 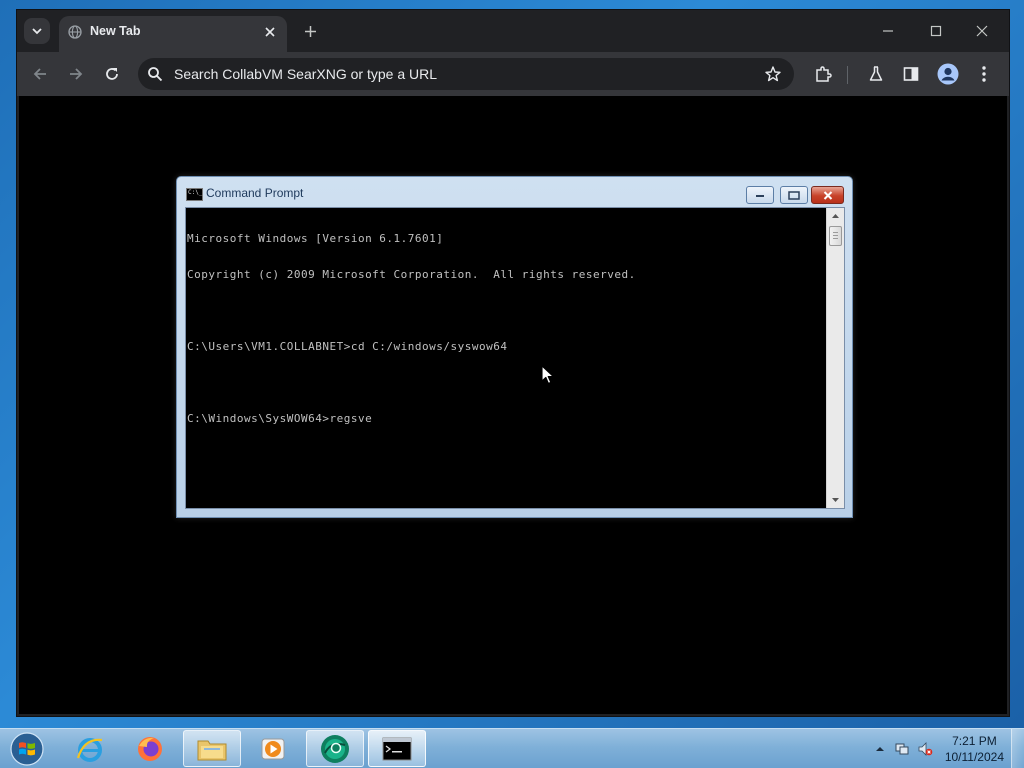 I want to click on cmd-titlebar: C:\_ Command Prompt, so click(x=514, y=192).